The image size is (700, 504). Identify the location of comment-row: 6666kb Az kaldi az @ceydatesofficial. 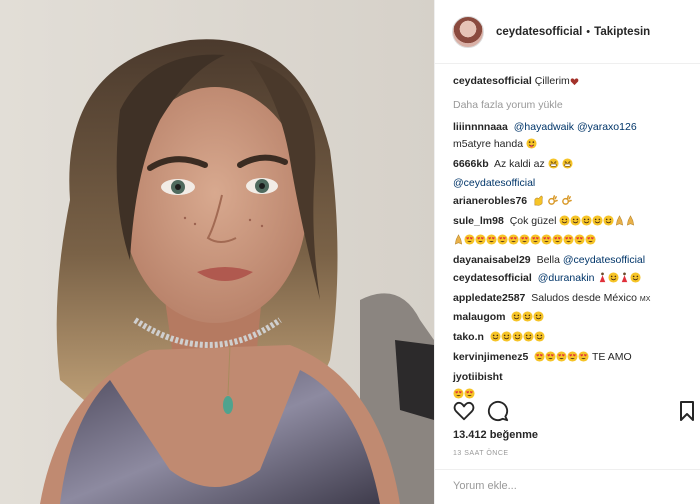
(573, 174).